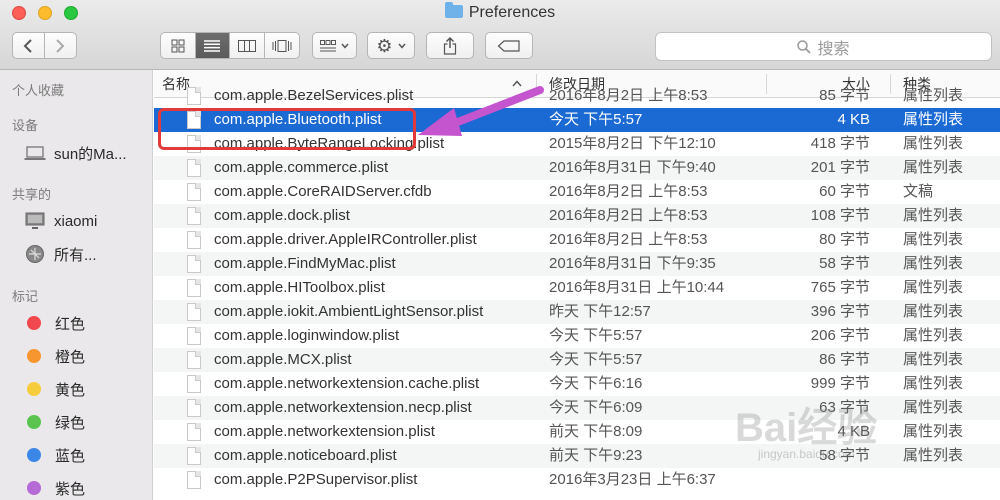 Image resolution: width=1000 pixels, height=500 pixels. Describe the element at coordinates (844, 95) in the screenshot. I see `file-size: 85 字节` at that location.